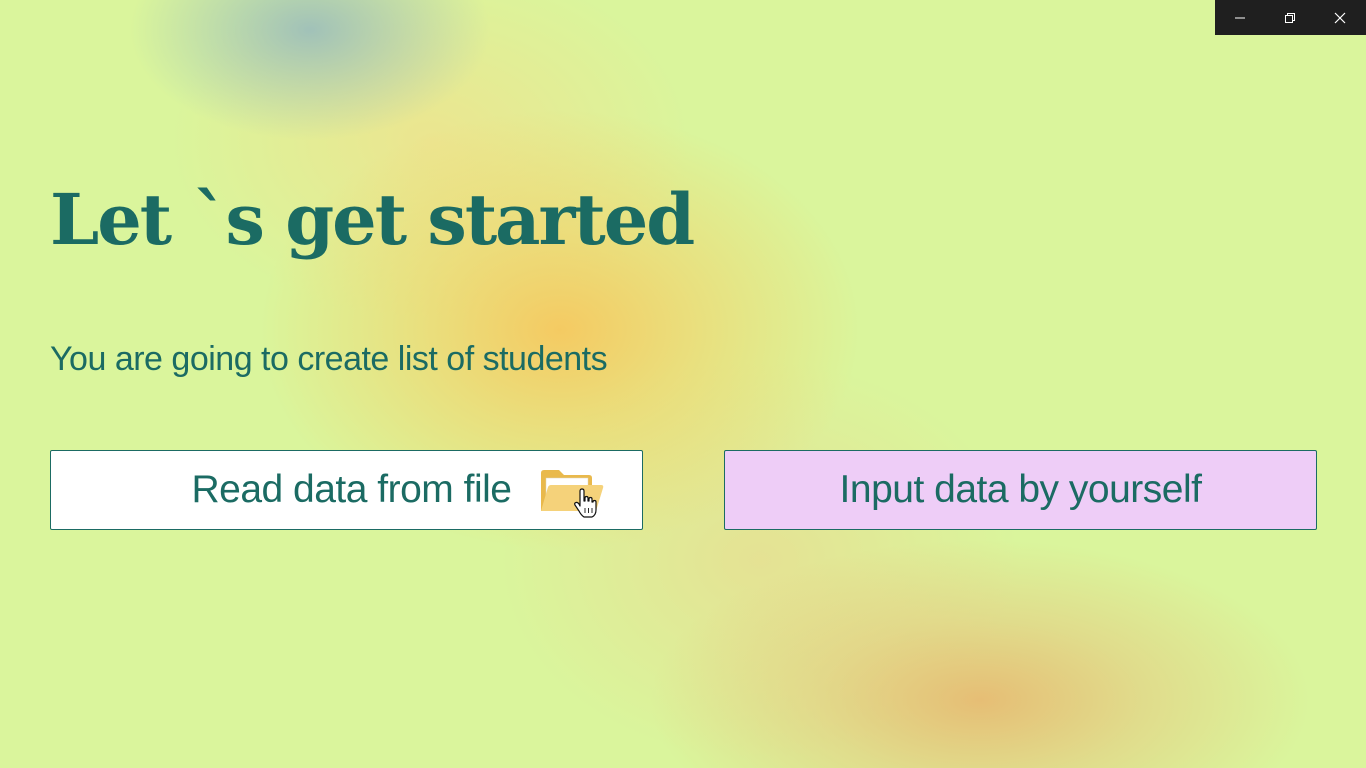 The height and width of the screenshot is (768, 1366). I want to click on input-data-manually-button: Input data by yourself, so click(1020, 490).